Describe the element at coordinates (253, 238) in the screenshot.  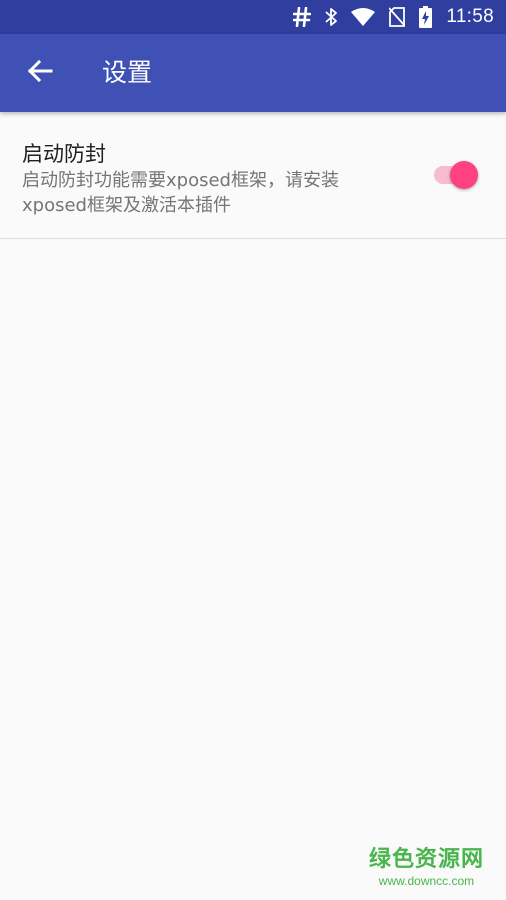
I see `divider` at that location.